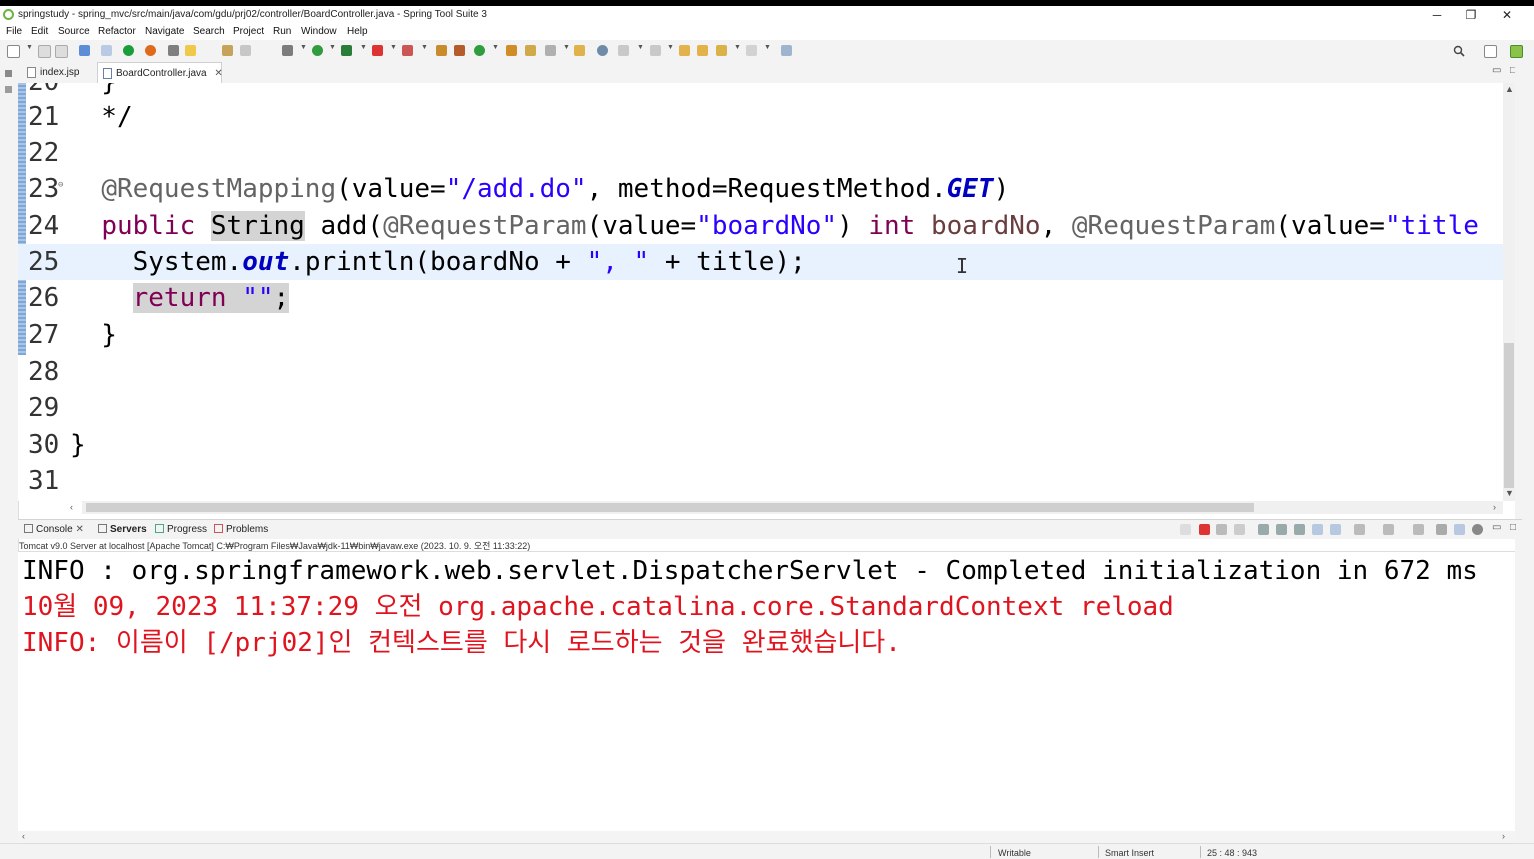 This screenshot has width=1534, height=859. Describe the element at coordinates (579, 50) in the screenshot. I see `annotation-icon` at that location.